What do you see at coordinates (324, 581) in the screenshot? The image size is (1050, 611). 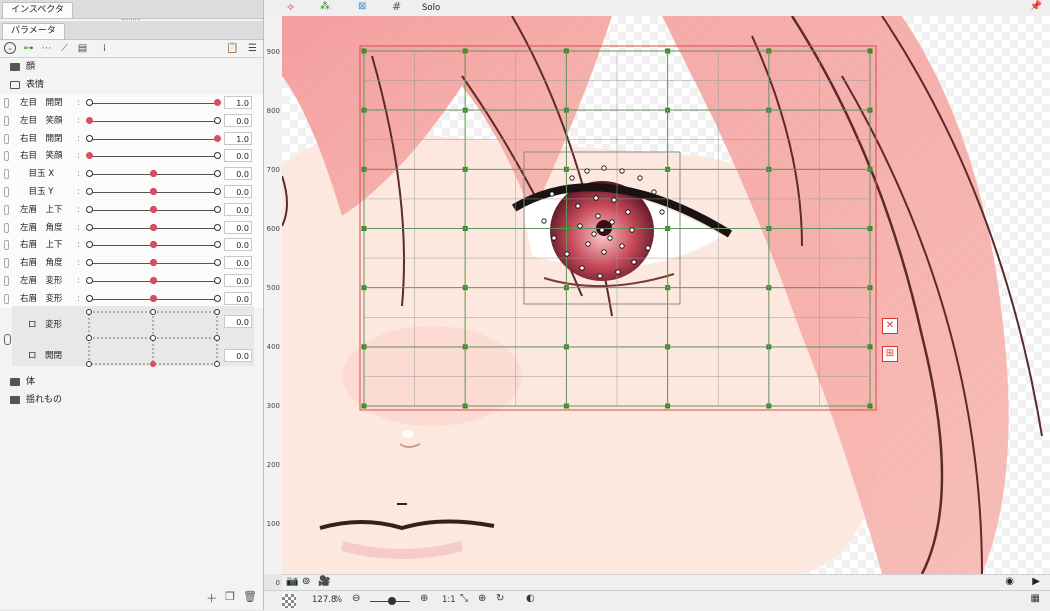 I see `video-icon: 🎥` at bounding box center [324, 581].